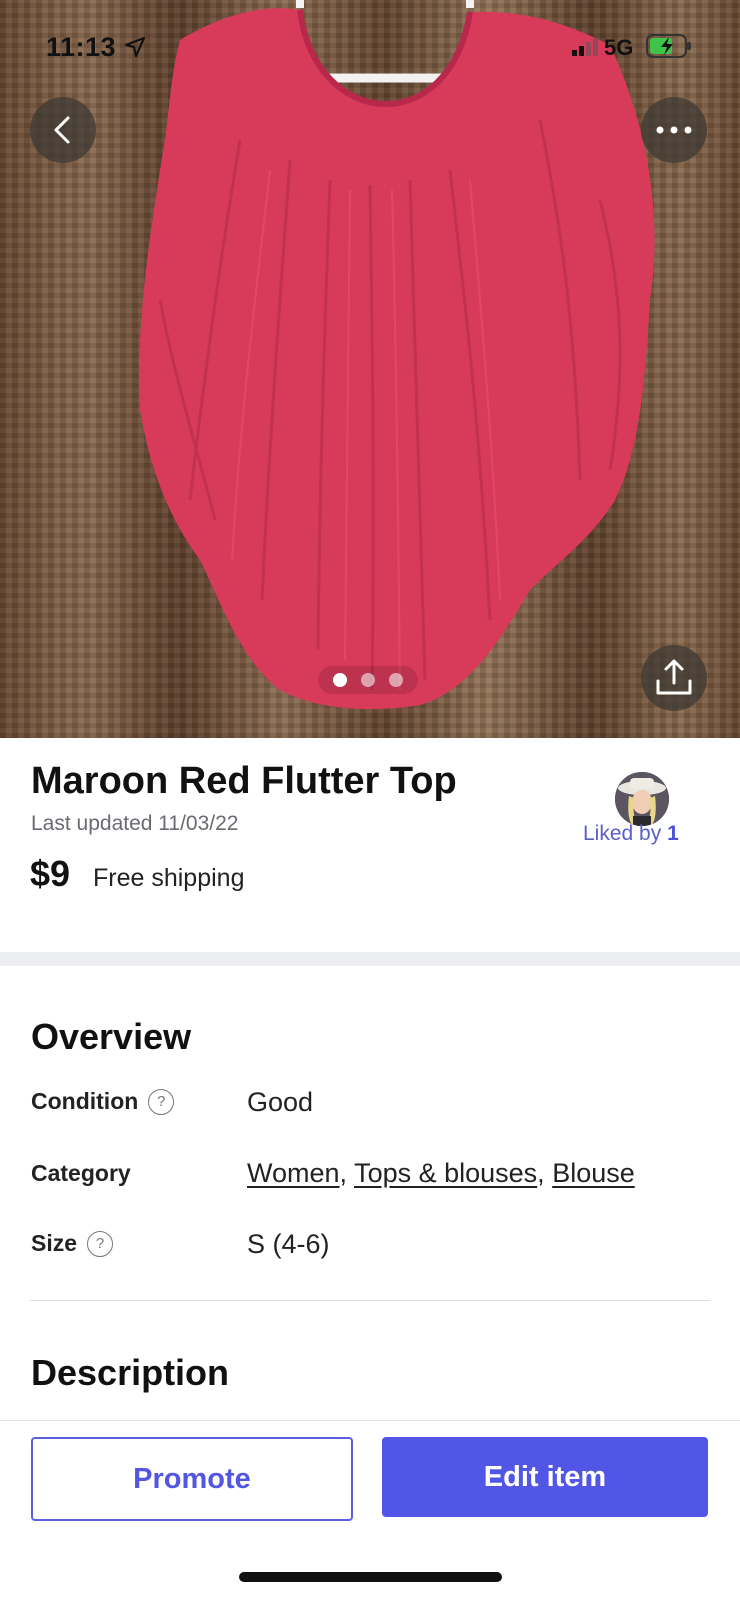  I want to click on liked-by-label: Liked by, so click(622, 833).